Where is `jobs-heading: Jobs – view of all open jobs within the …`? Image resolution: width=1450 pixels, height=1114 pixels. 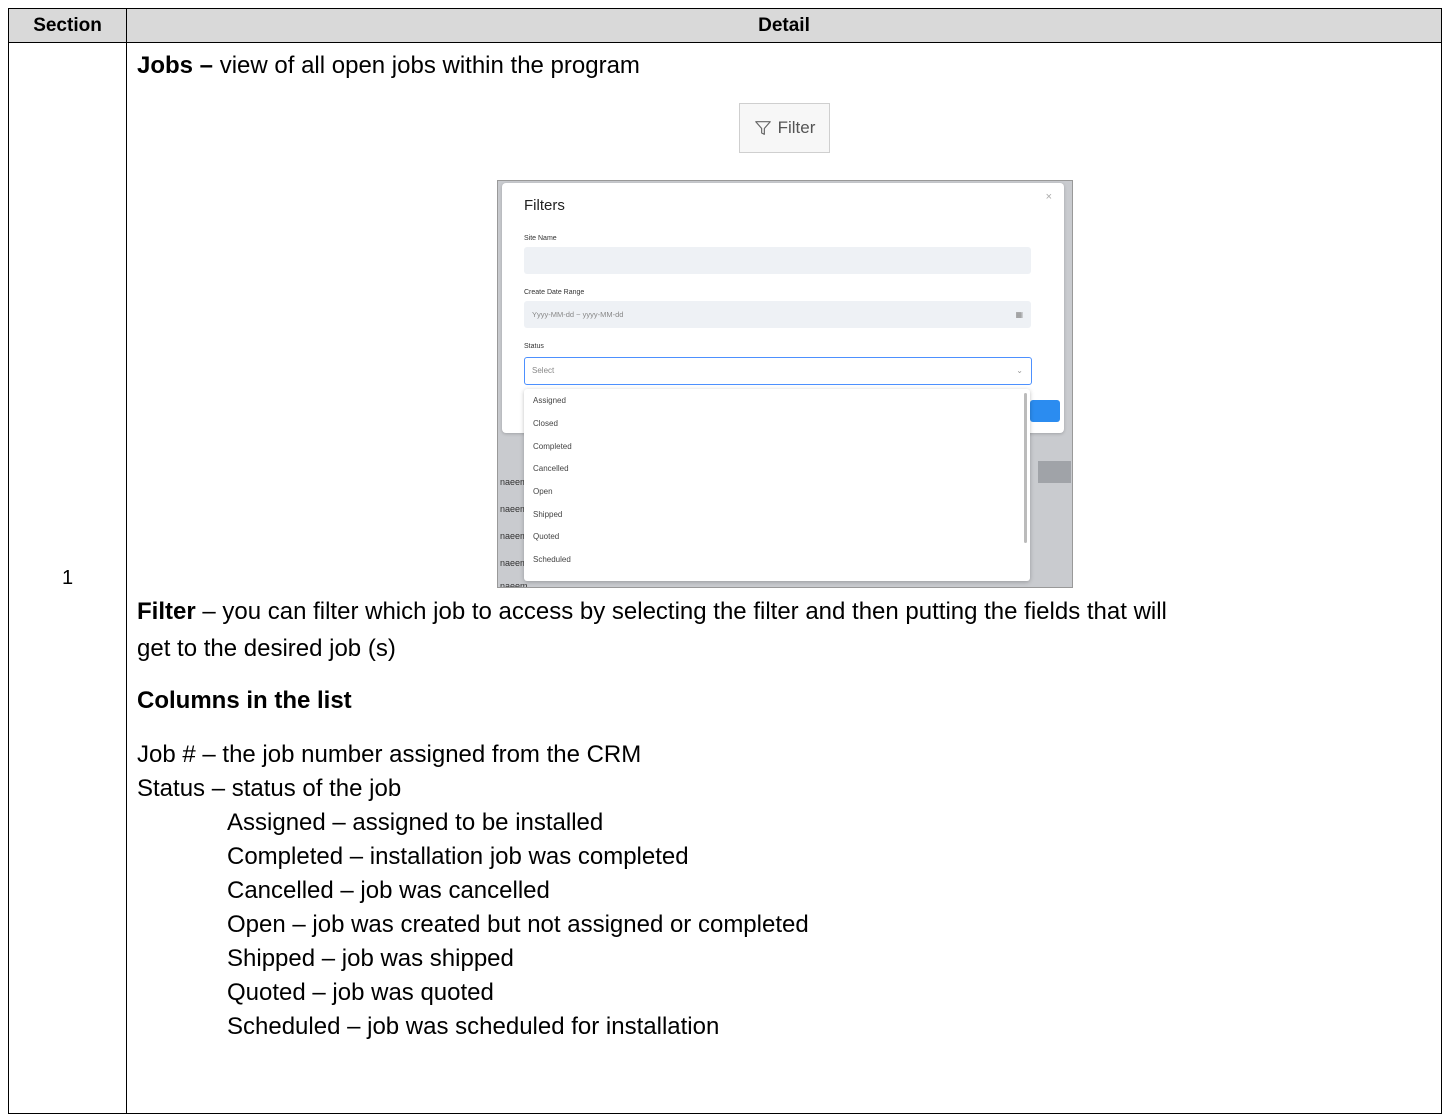
jobs-heading: Jobs – view of all open jobs within the … is located at coordinates (388, 66).